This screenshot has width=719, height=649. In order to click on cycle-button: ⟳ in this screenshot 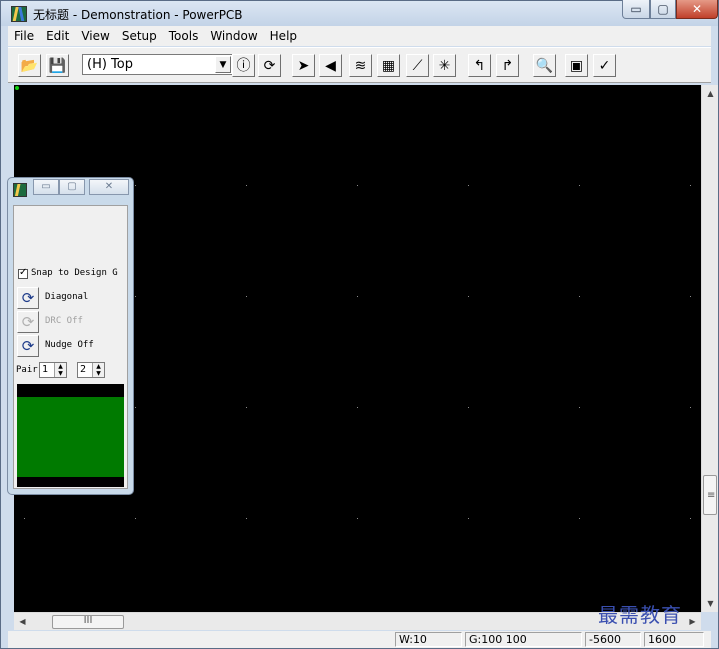, I will do `click(269, 65)`.